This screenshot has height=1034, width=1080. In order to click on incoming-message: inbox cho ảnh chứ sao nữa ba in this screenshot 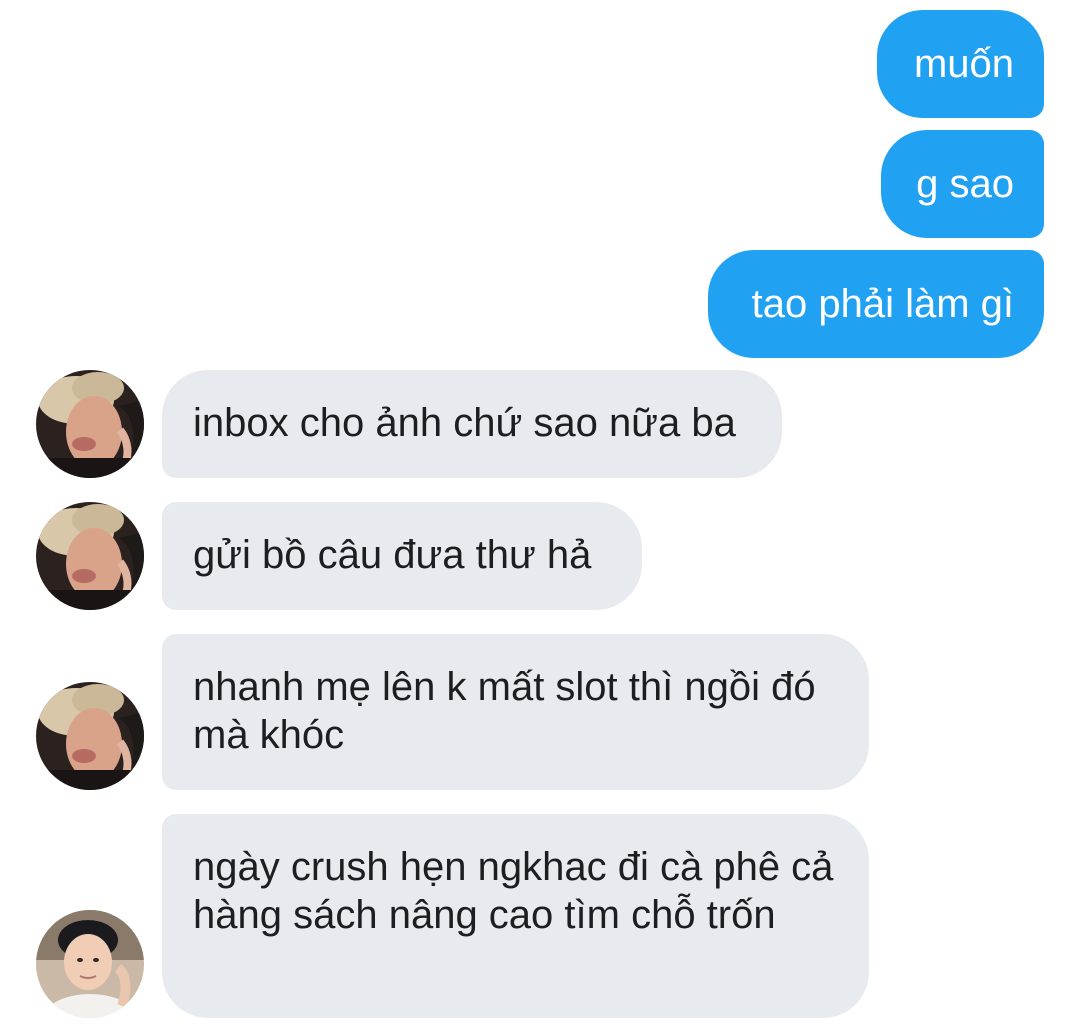, I will do `click(472, 424)`.